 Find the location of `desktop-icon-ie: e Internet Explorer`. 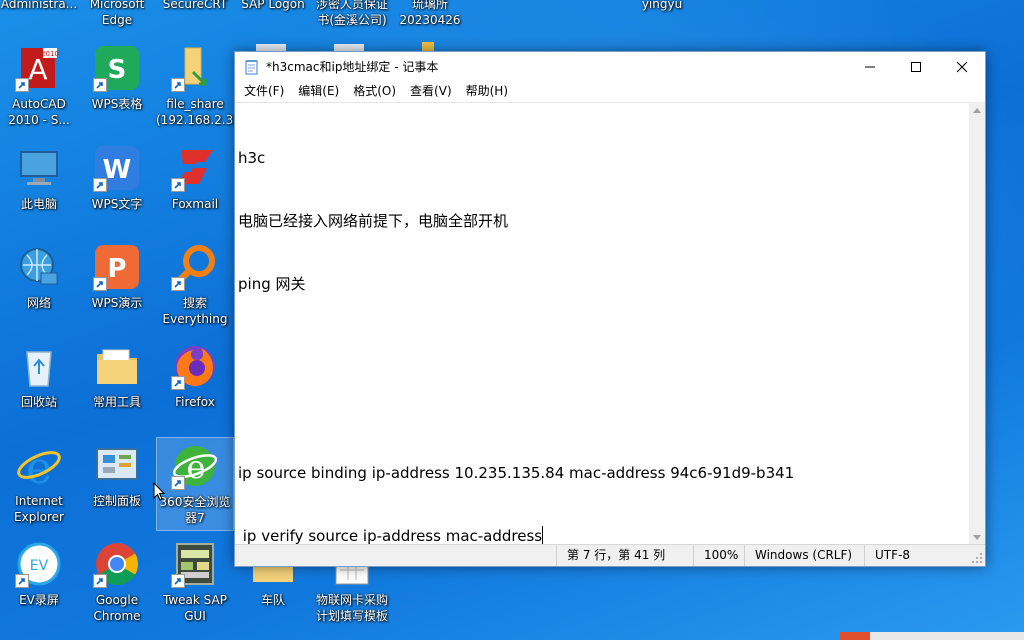

desktop-icon-ie: e Internet Explorer is located at coordinates (39, 484).